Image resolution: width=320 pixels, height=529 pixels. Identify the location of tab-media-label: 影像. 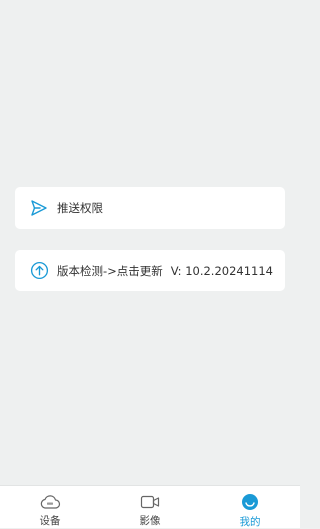
(150, 521).